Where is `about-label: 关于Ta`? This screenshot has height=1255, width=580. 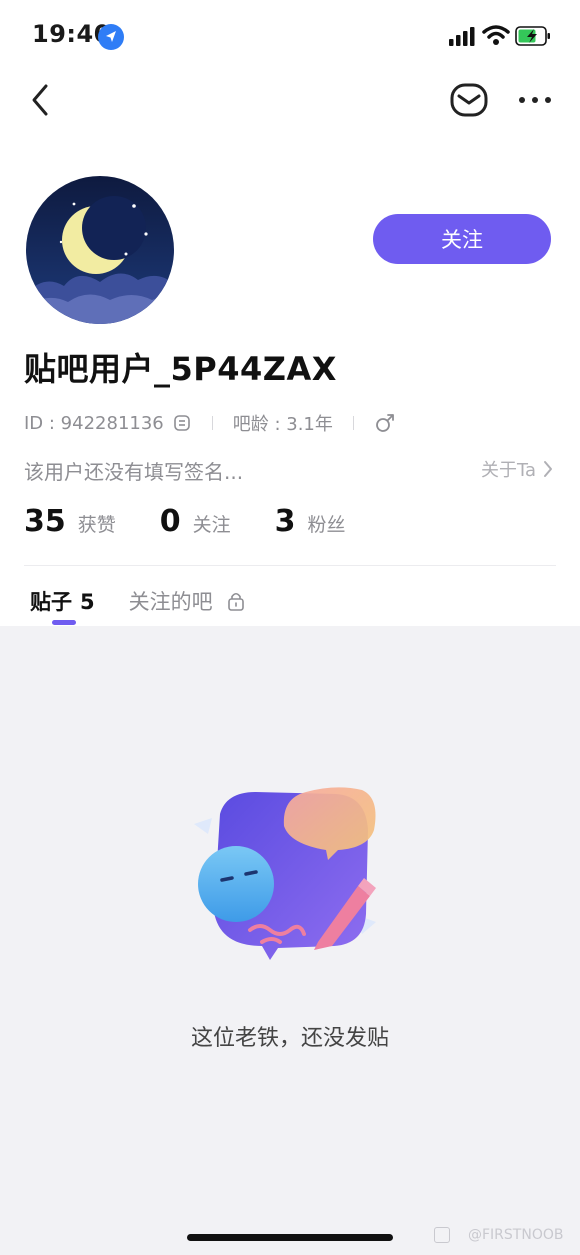 about-label: 关于Ta is located at coordinates (508, 470).